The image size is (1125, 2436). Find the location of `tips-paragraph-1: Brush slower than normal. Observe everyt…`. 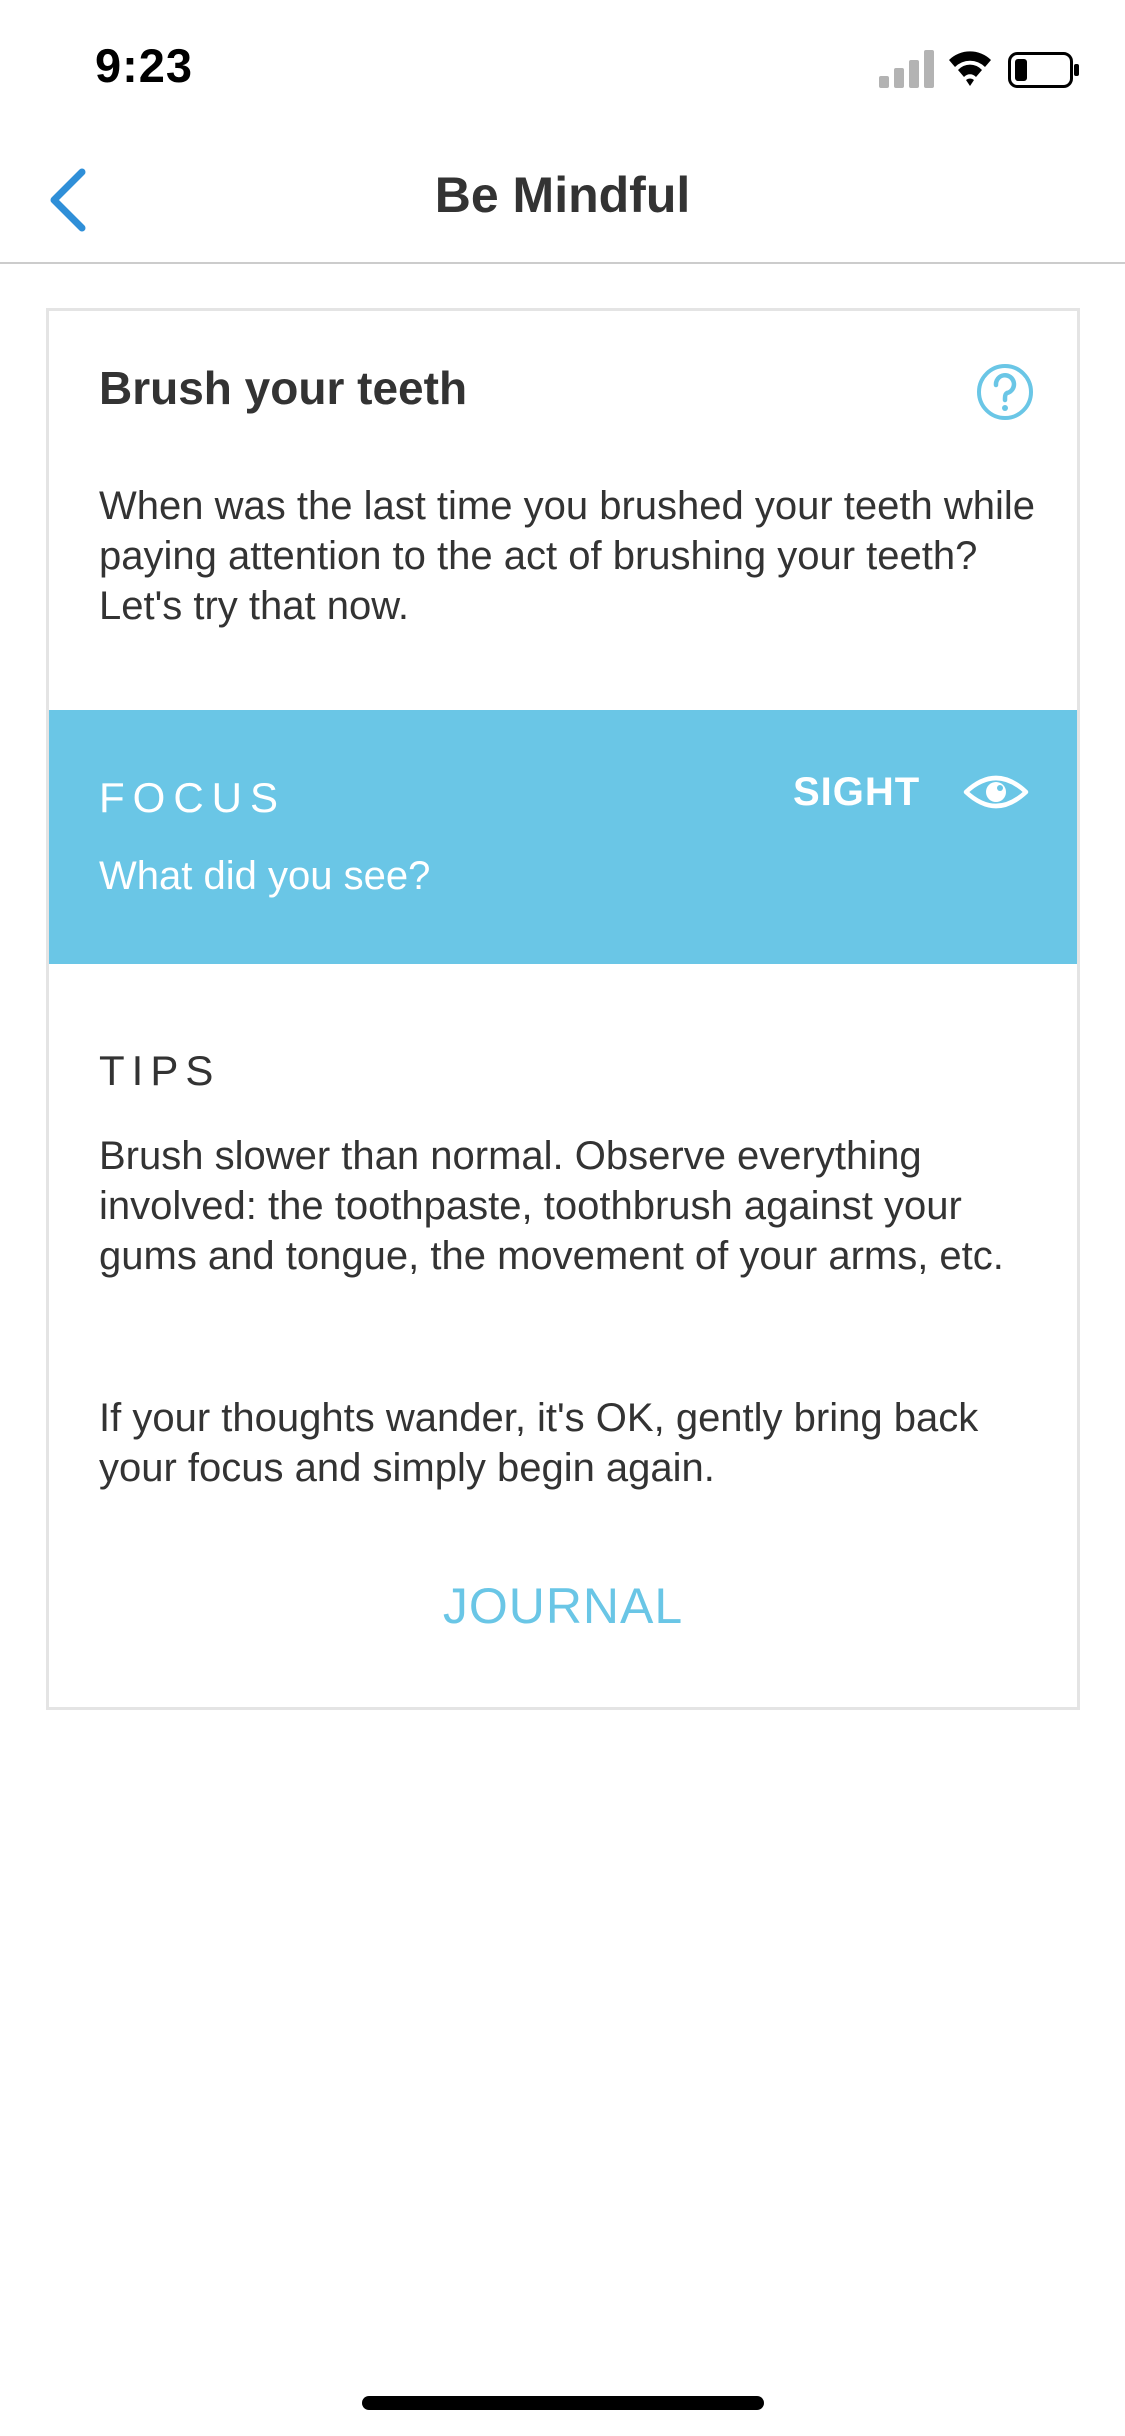

tips-paragraph-1: Brush slower than normal. Observe everyt… is located at coordinates (551, 1206).